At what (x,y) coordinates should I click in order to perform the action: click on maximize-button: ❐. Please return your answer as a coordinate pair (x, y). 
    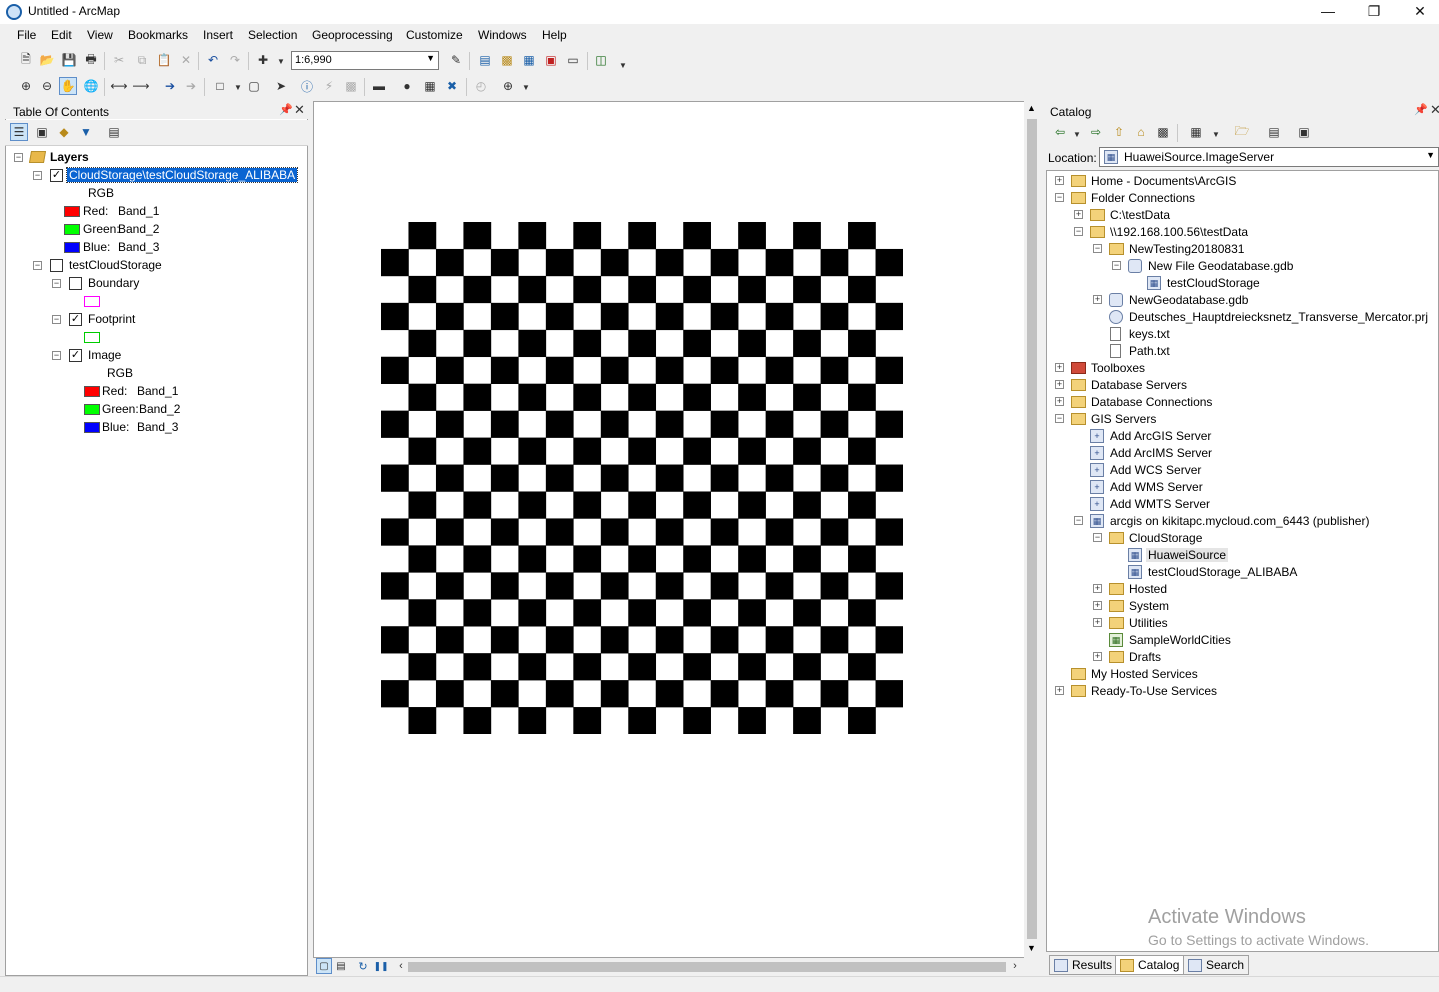
    Looking at the image, I should click on (1374, 12).